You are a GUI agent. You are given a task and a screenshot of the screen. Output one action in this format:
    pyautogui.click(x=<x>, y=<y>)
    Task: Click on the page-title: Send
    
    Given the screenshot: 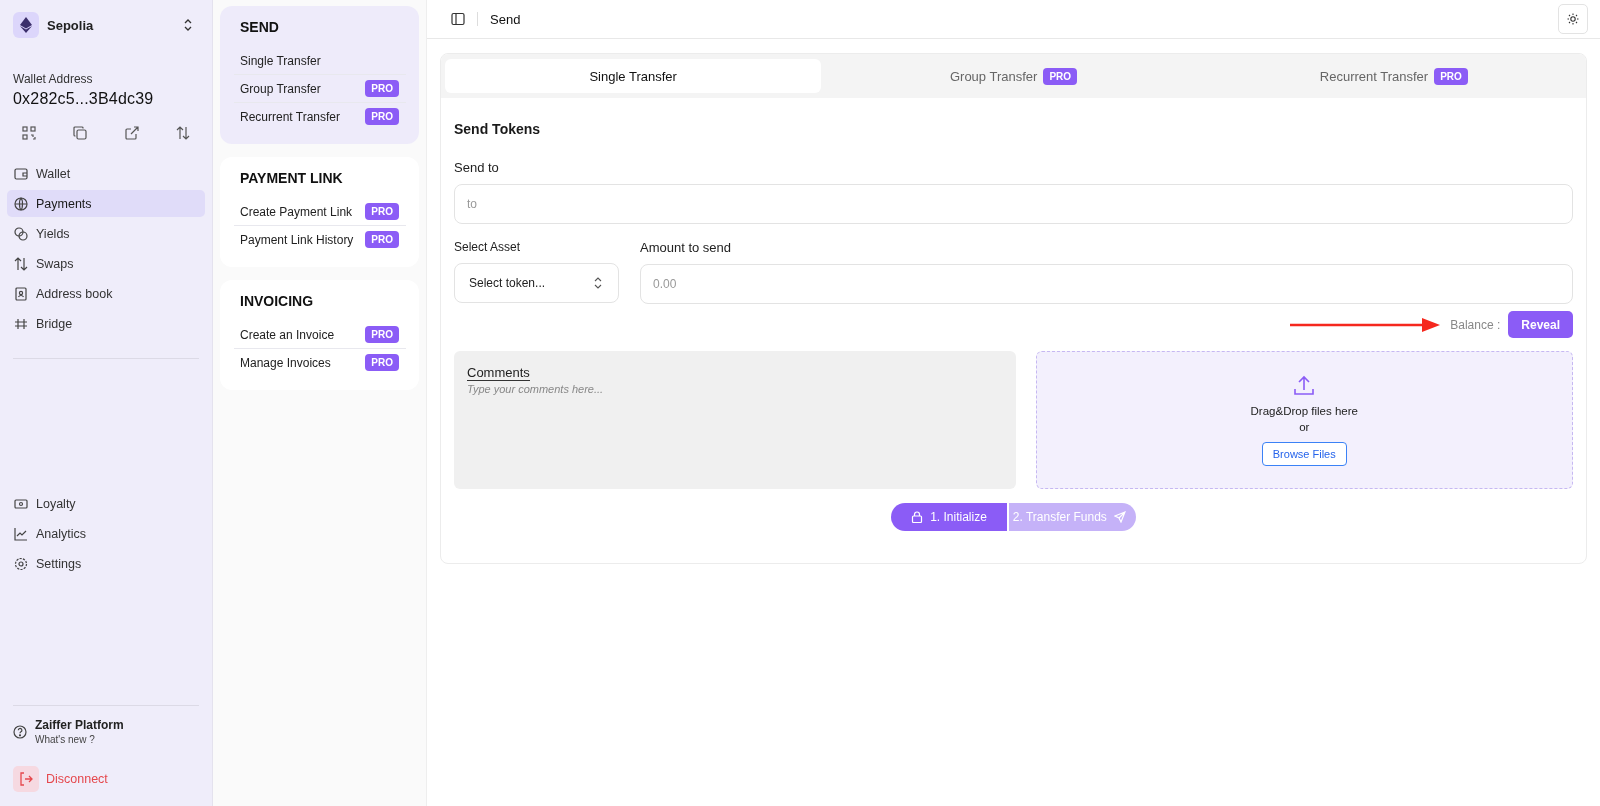 What is the action you would take?
    pyautogui.click(x=505, y=19)
    